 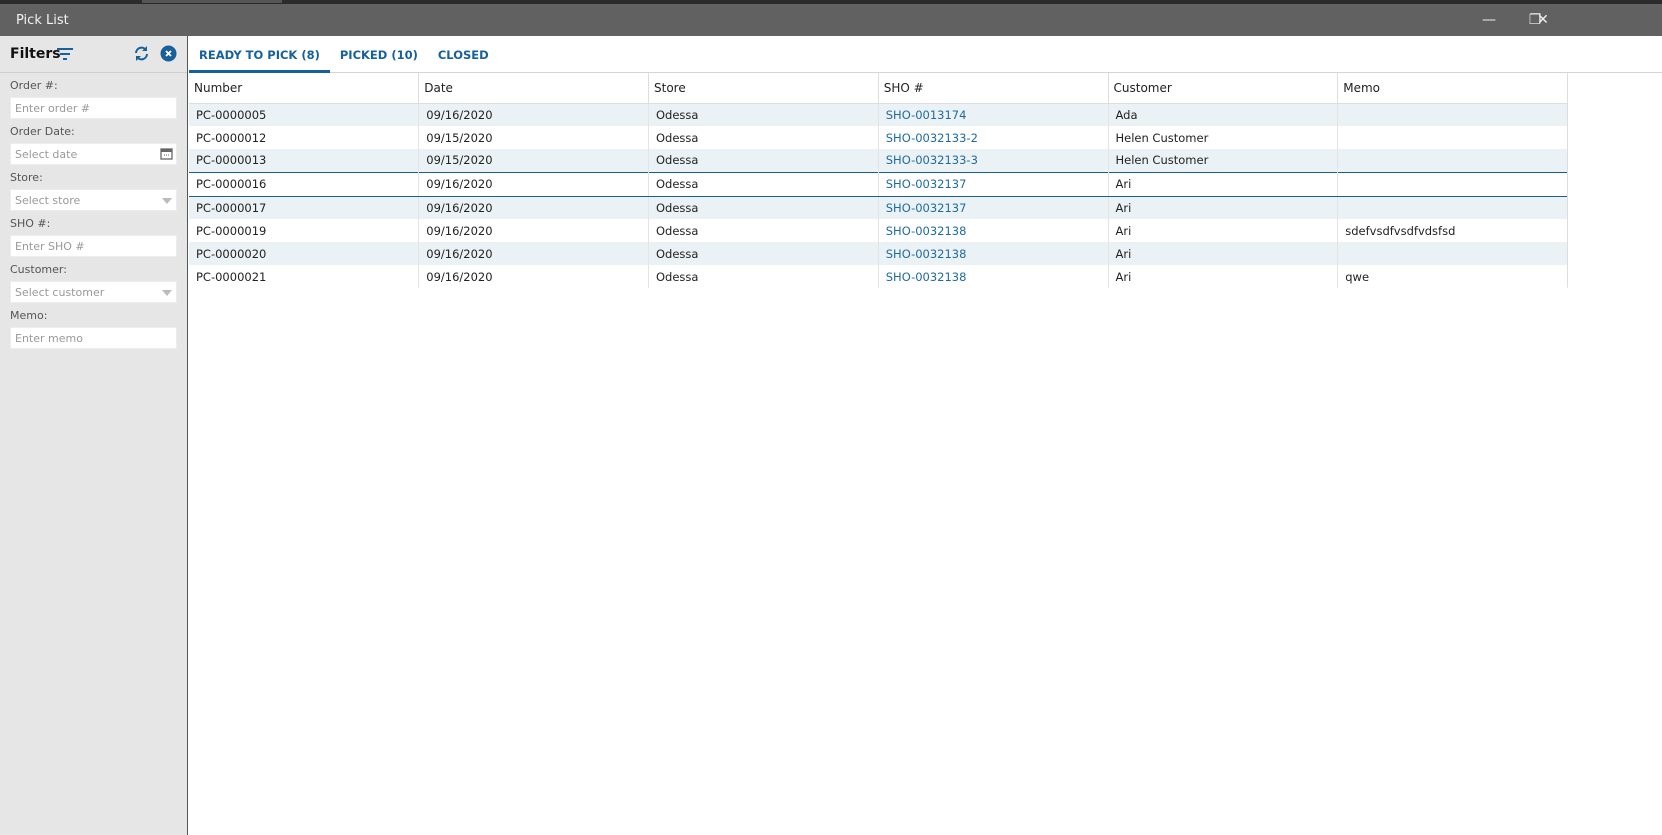 I want to click on close-window-button: ✕, so click(x=1543, y=20).